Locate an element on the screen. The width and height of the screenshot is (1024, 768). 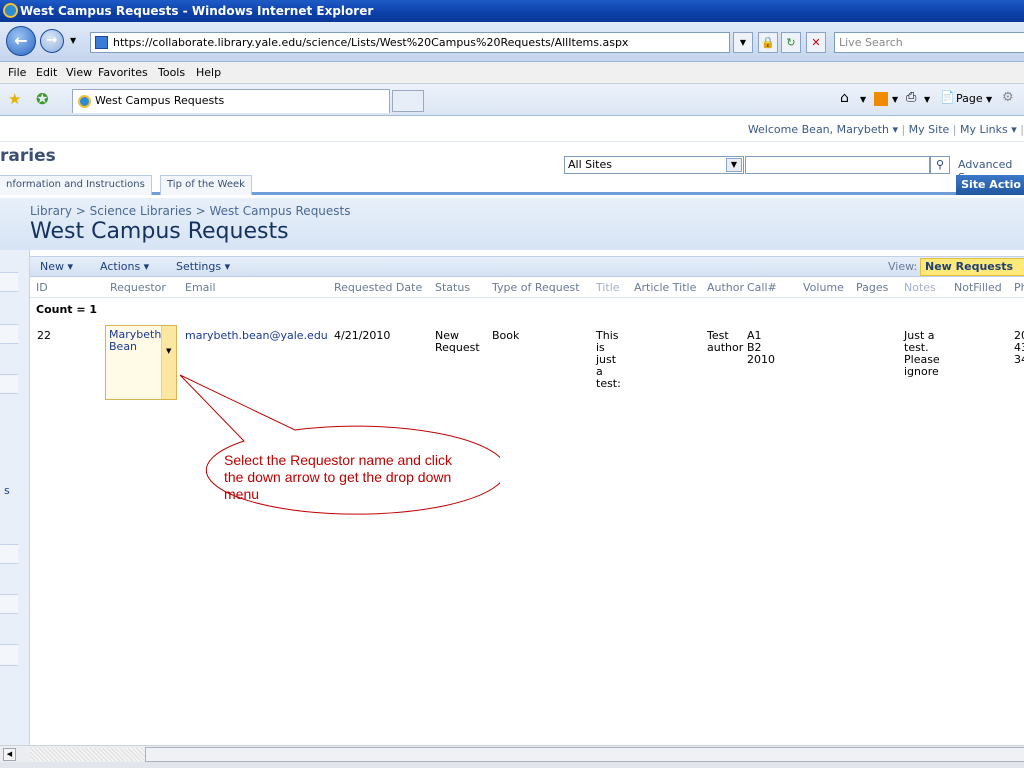
left-nav-text: s is located at coordinates (7, 490).